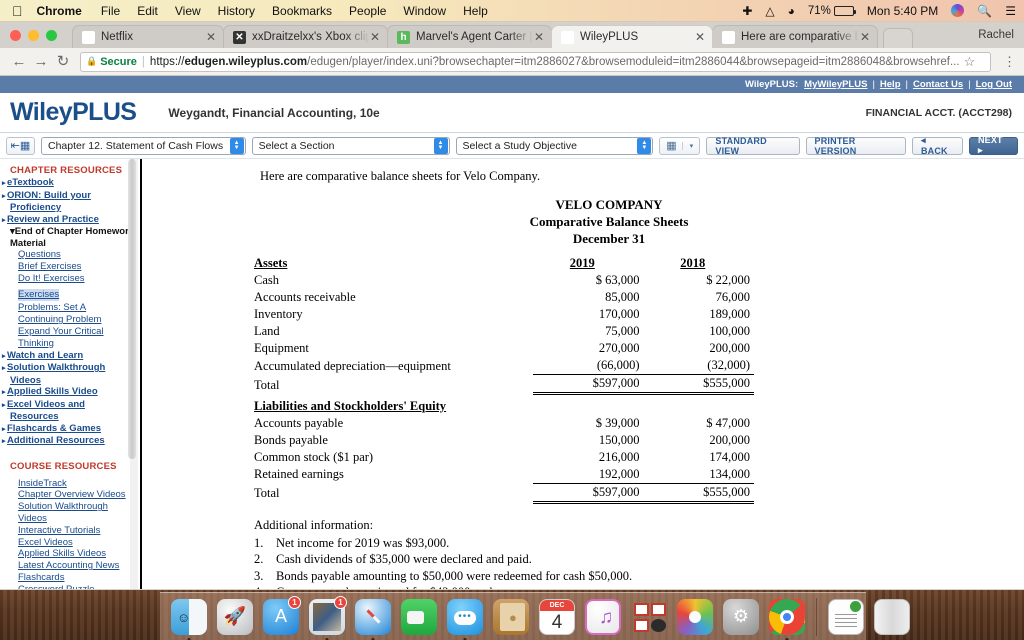 The image size is (1024, 640). Describe the element at coordinates (795, 36) in the screenshot. I see `tab-google-search: G Here are comparative balanc ✕` at that location.